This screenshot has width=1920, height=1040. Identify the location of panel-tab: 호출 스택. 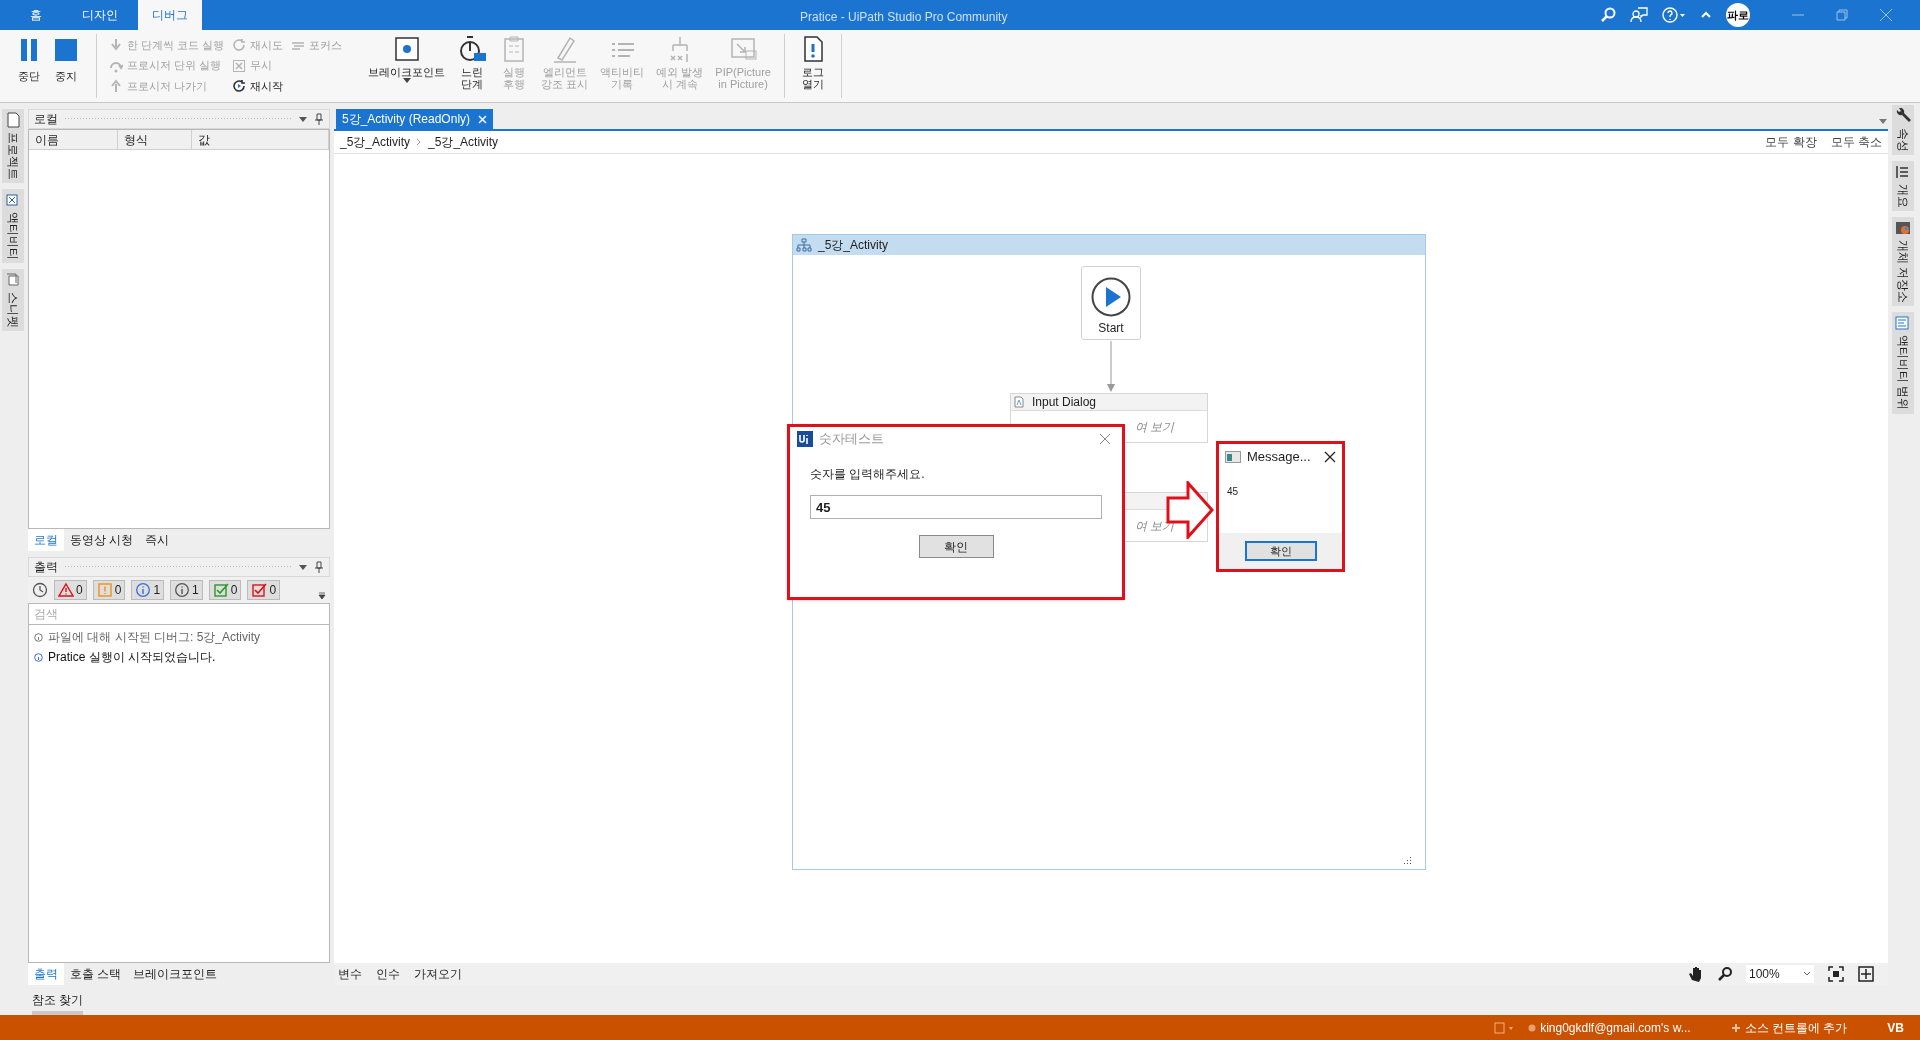
(96, 974).